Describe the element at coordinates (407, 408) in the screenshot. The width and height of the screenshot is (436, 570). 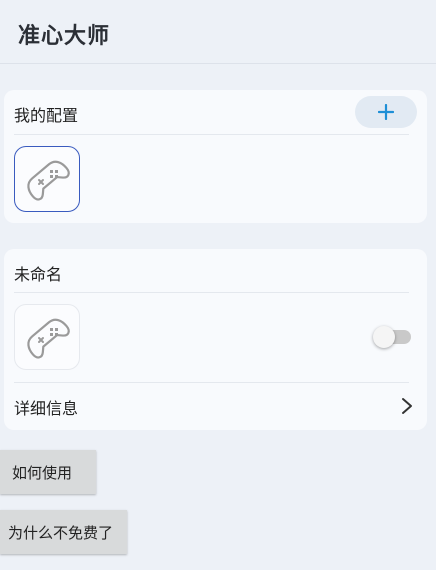
I see `chevron-right-icon` at that location.